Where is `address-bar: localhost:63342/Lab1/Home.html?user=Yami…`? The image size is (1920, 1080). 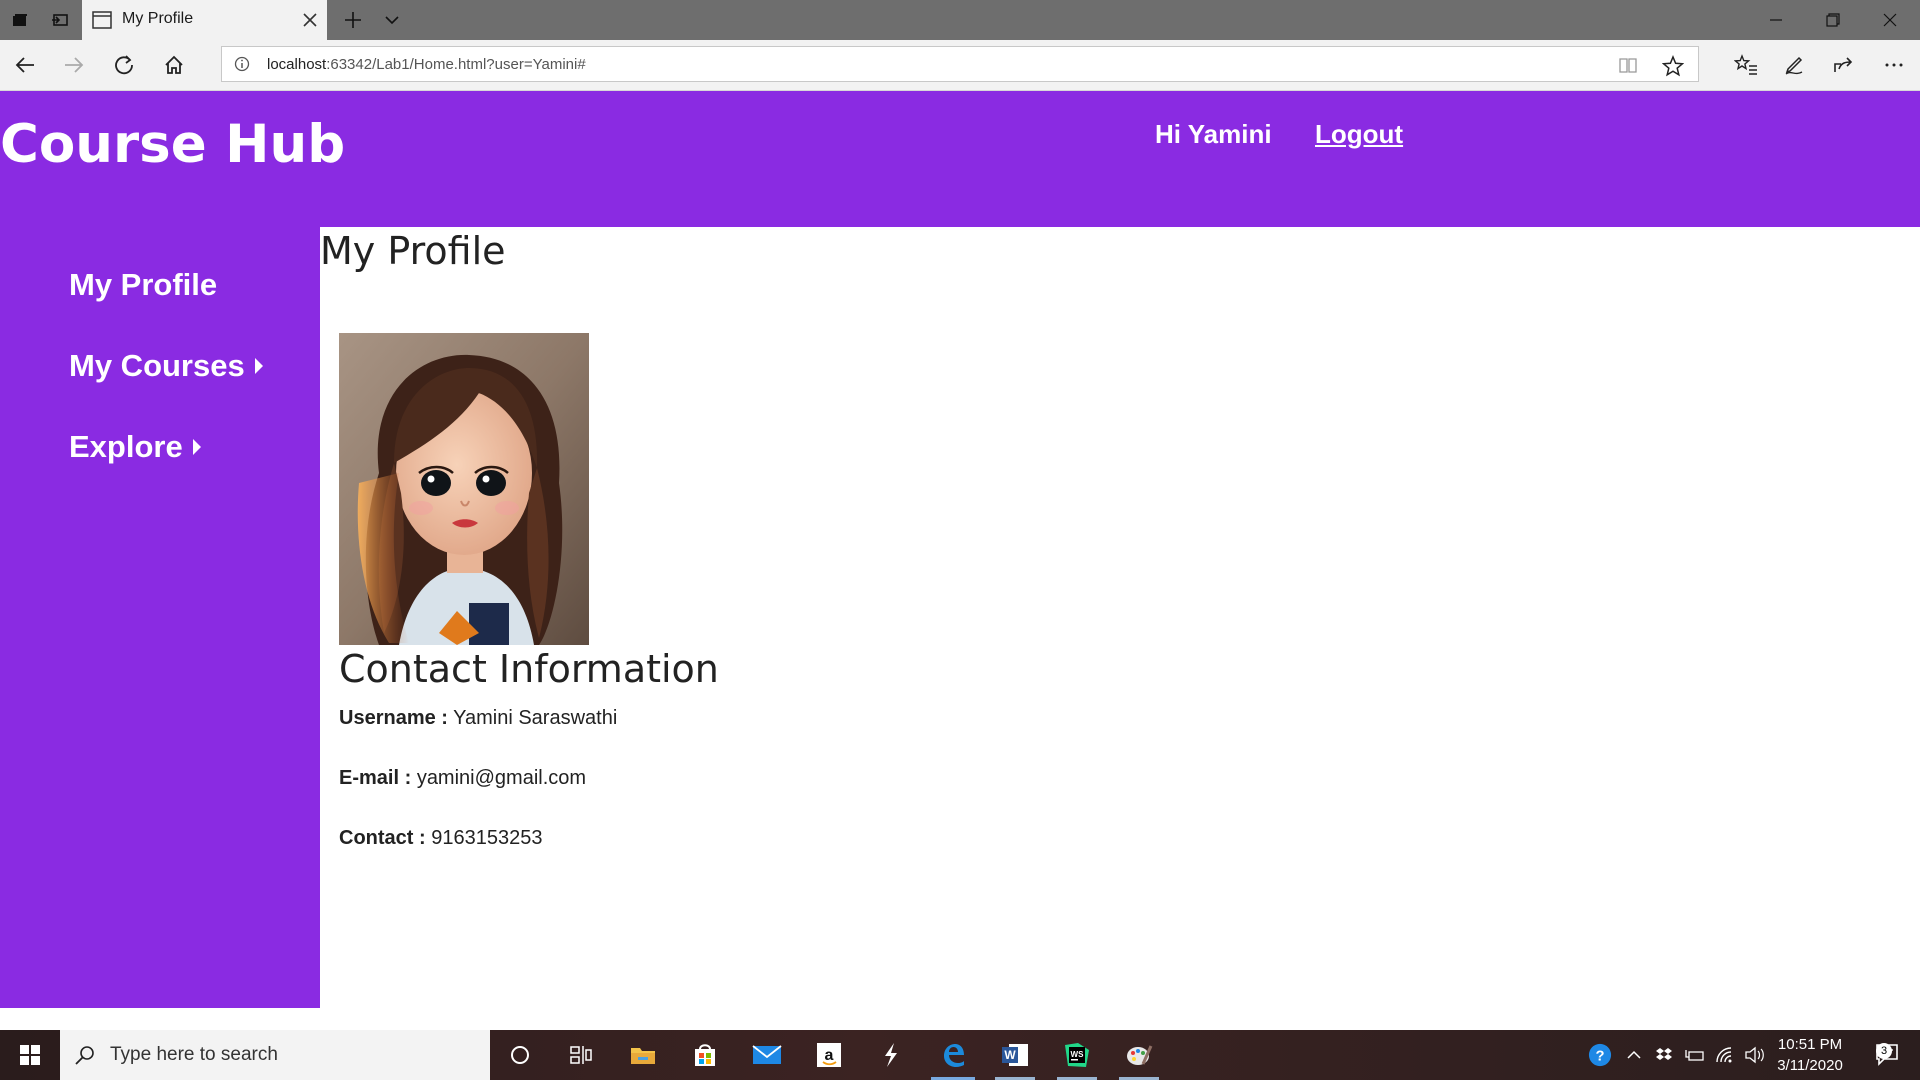 address-bar: localhost:63342/Lab1/Home.html?user=Yami… is located at coordinates (960, 64).